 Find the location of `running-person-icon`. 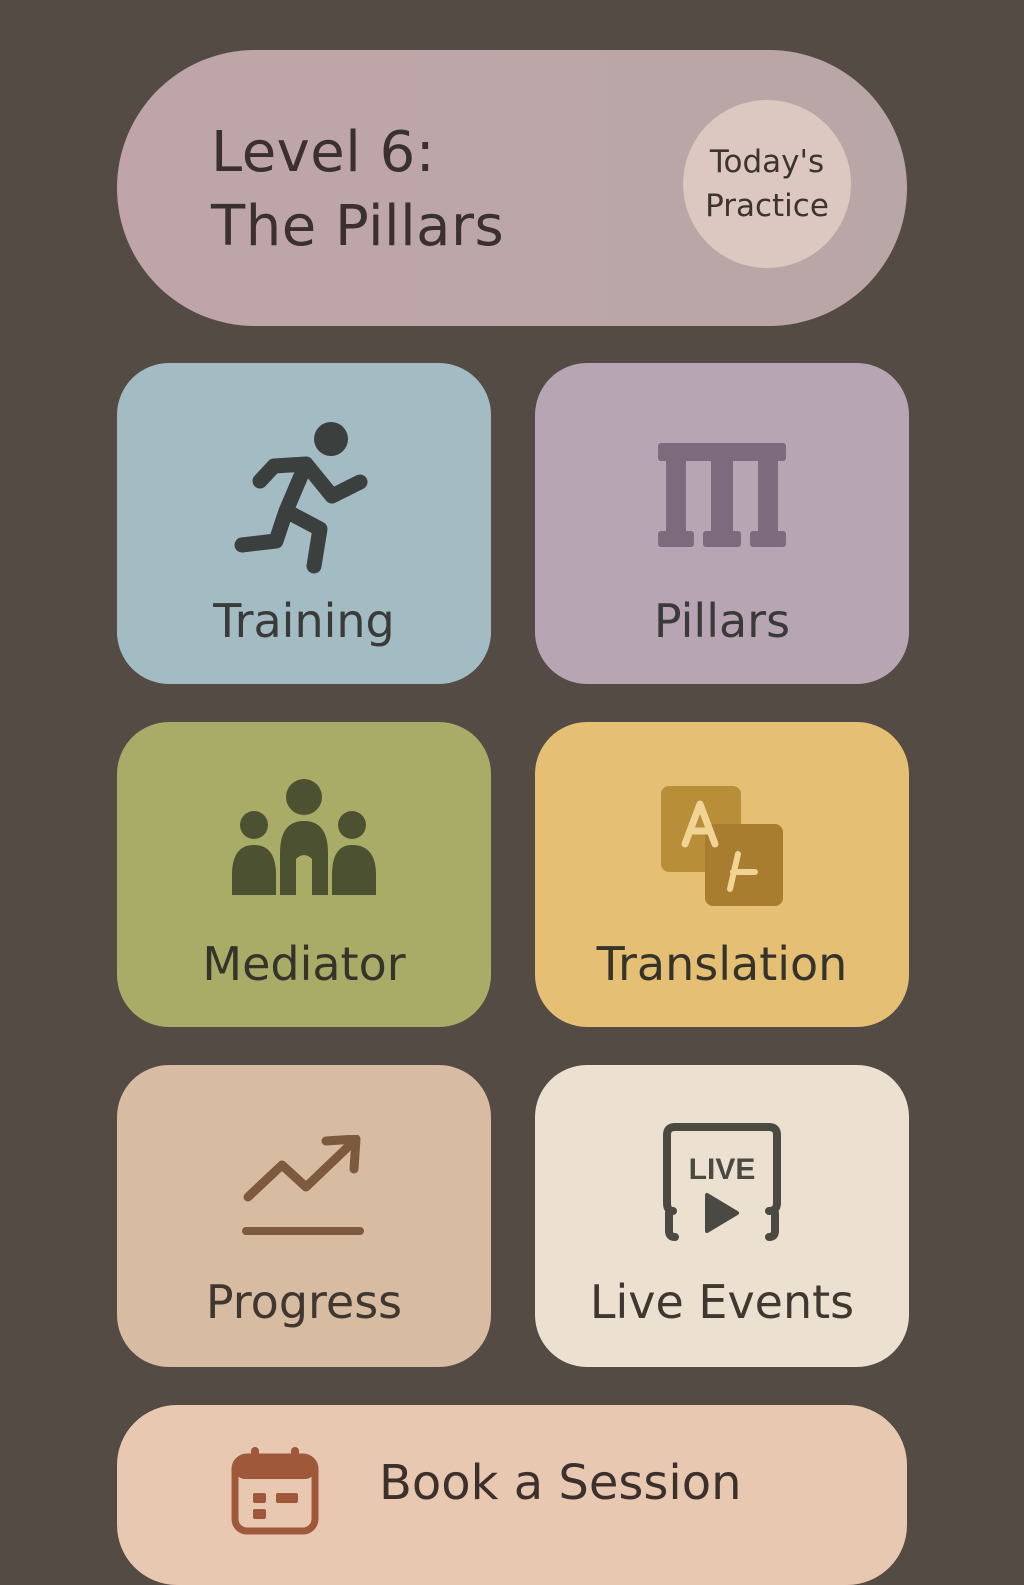

running-person-icon is located at coordinates (301, 498).